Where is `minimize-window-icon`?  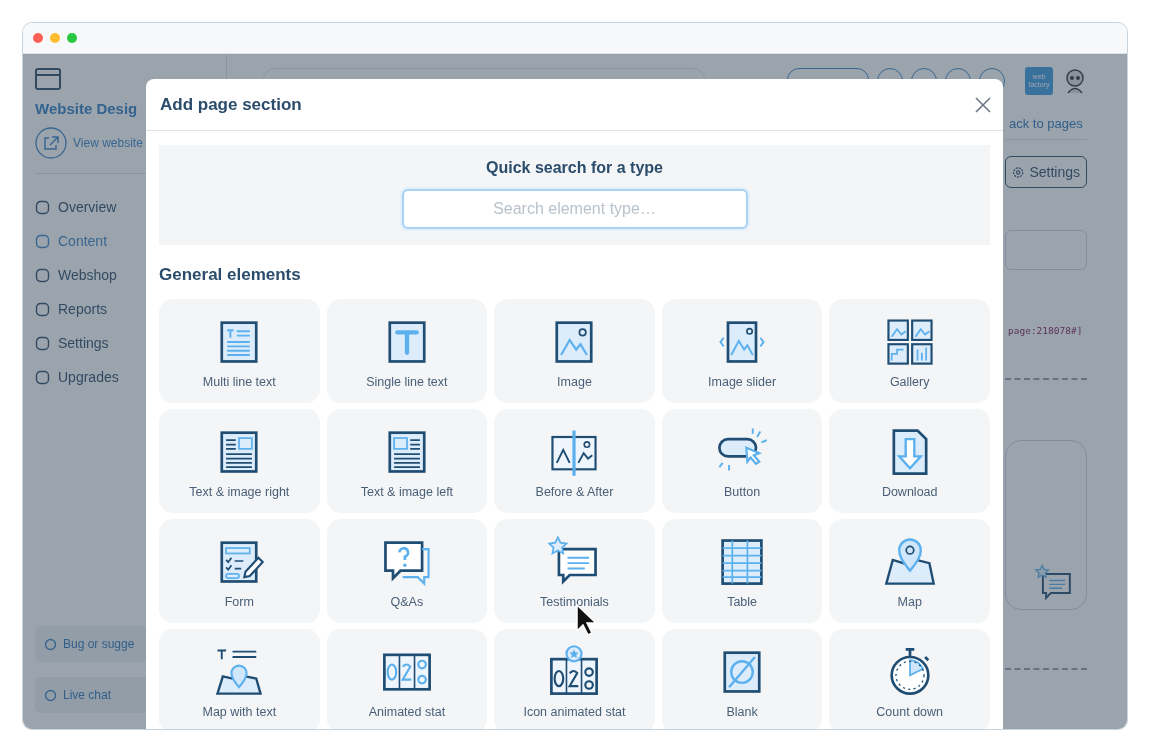
minimize-window-icon is located at coordinates (55, 38).